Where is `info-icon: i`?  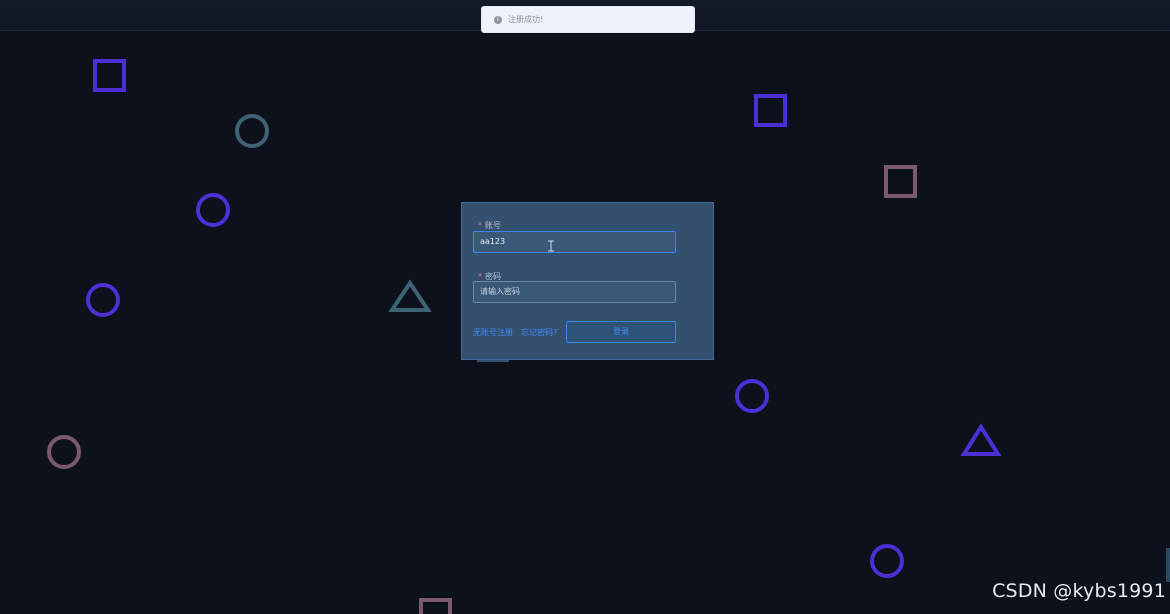 info-icon: i is located at coordinates (498, 19).